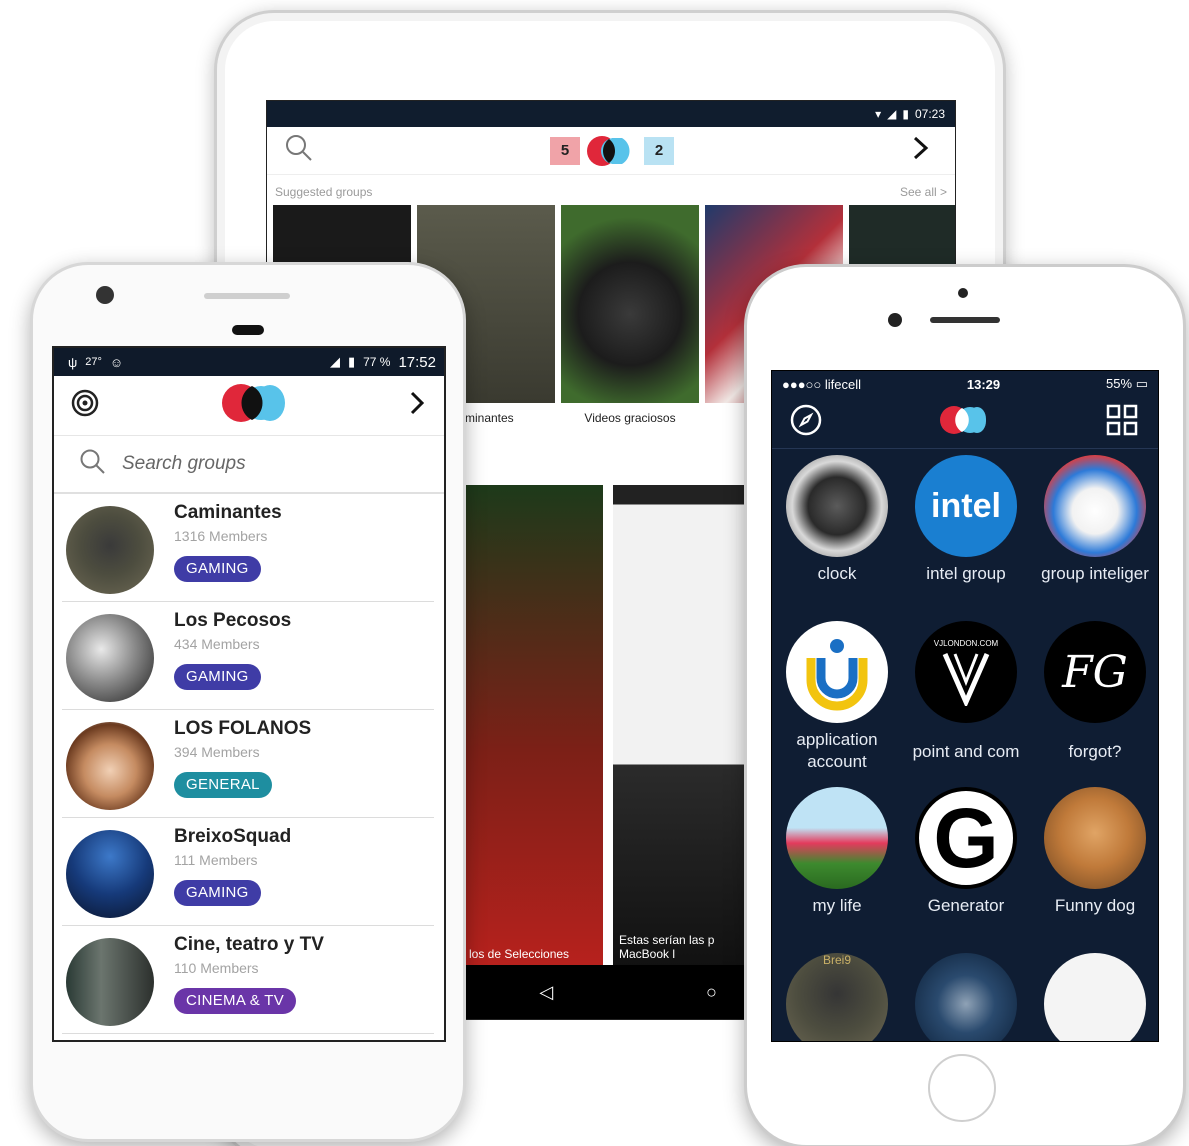 This screenshot has height=1146, width=1189. What do you see at coordinates (837, 506) in the screenshot?
I see `clock-avatar` at bounding box center [837, 506].